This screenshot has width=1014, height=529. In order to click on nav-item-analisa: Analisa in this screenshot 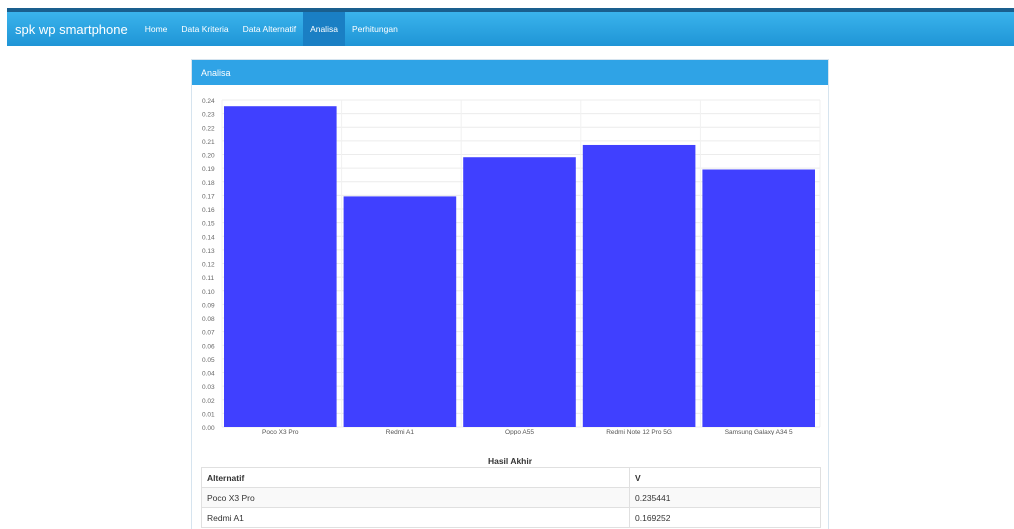, I will do `click(324, 29)`.